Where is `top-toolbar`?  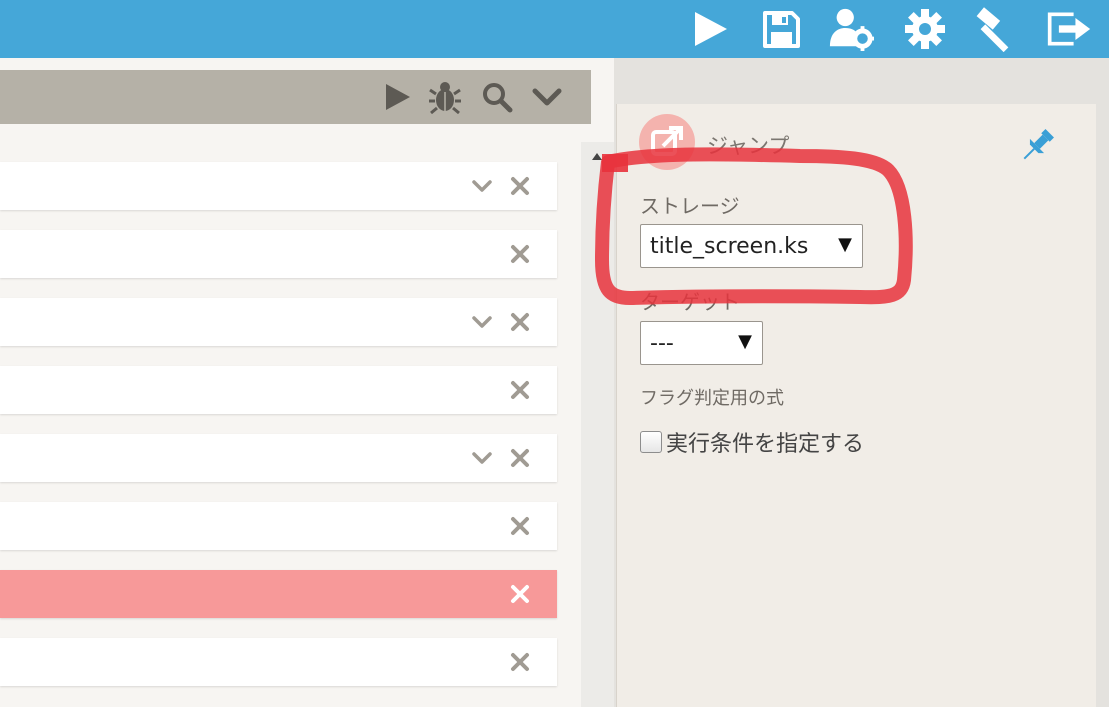
top-toolbar is located at coordinates (554, 29).